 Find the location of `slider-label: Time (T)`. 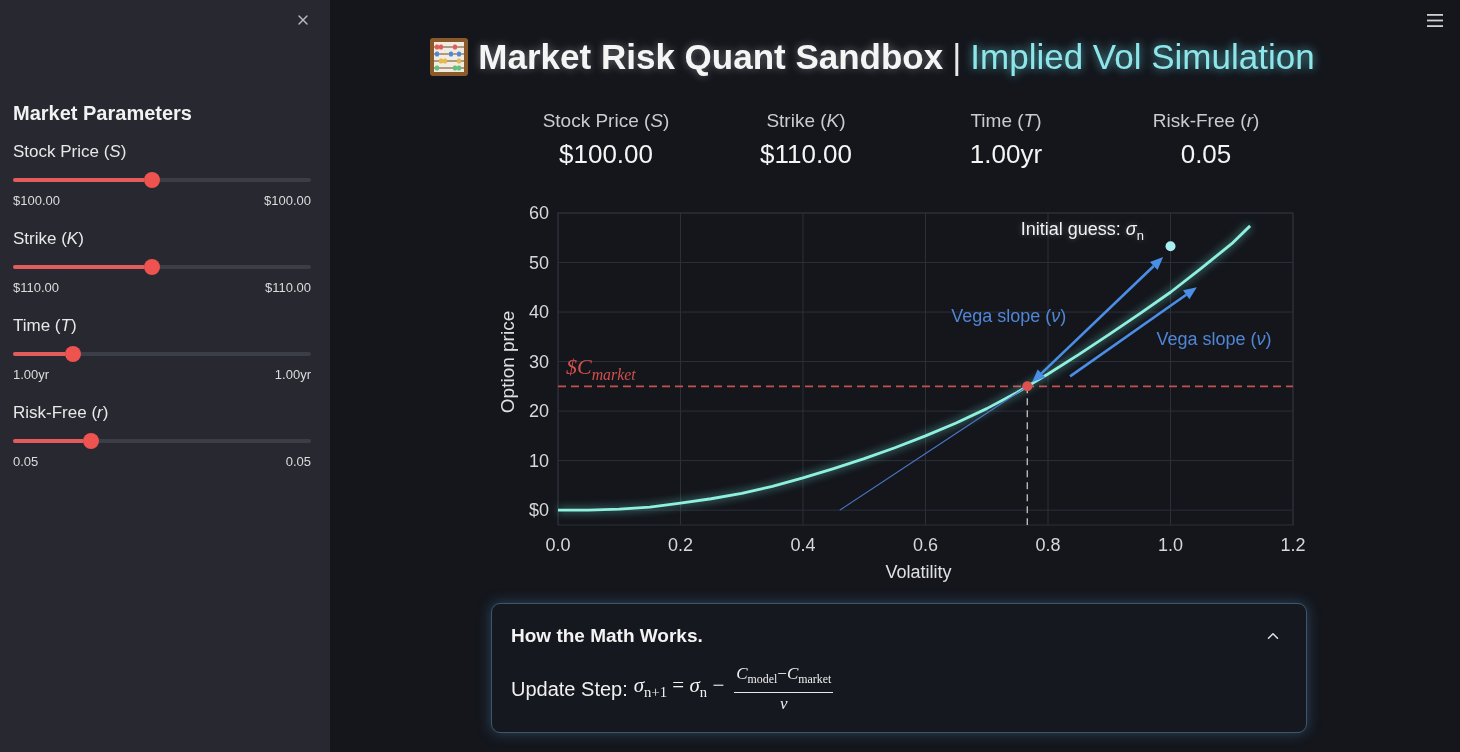

slider-label: Time (T) is located at coordinates (45, 326).